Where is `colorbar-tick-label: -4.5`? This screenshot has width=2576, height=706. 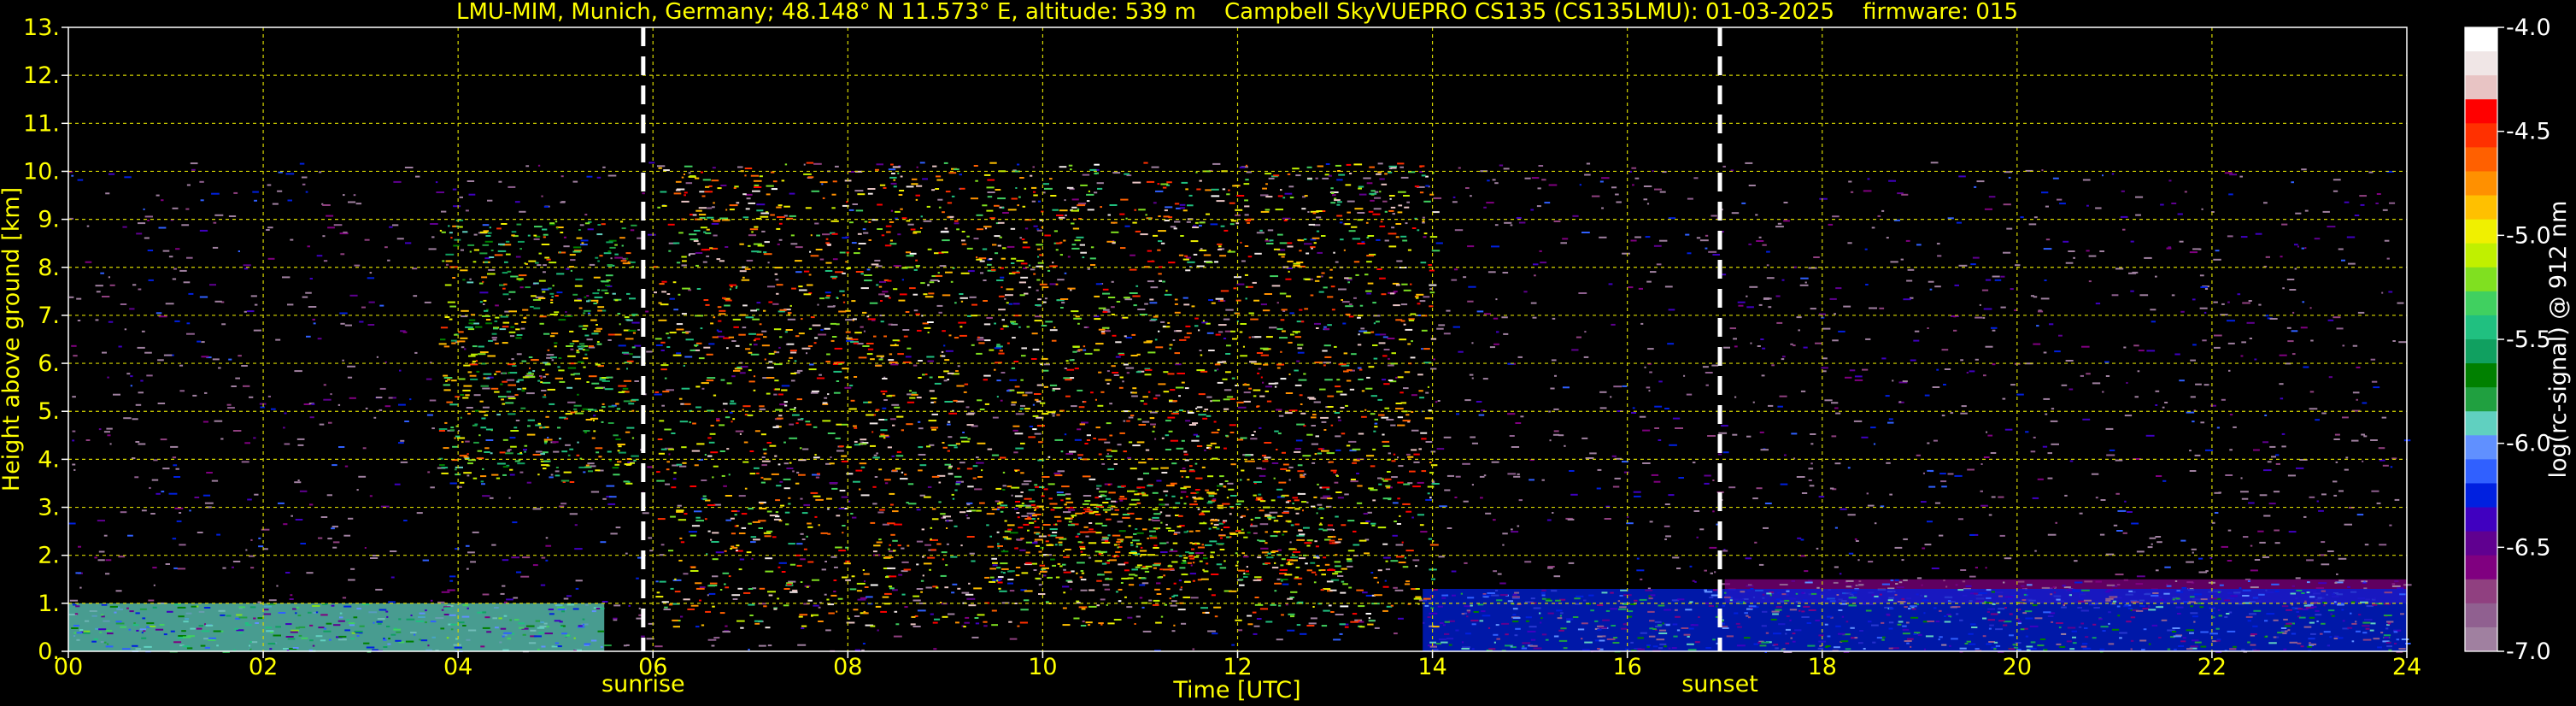
colorbar-tick-label: -4.5 is located at coordinates (2528, 132).